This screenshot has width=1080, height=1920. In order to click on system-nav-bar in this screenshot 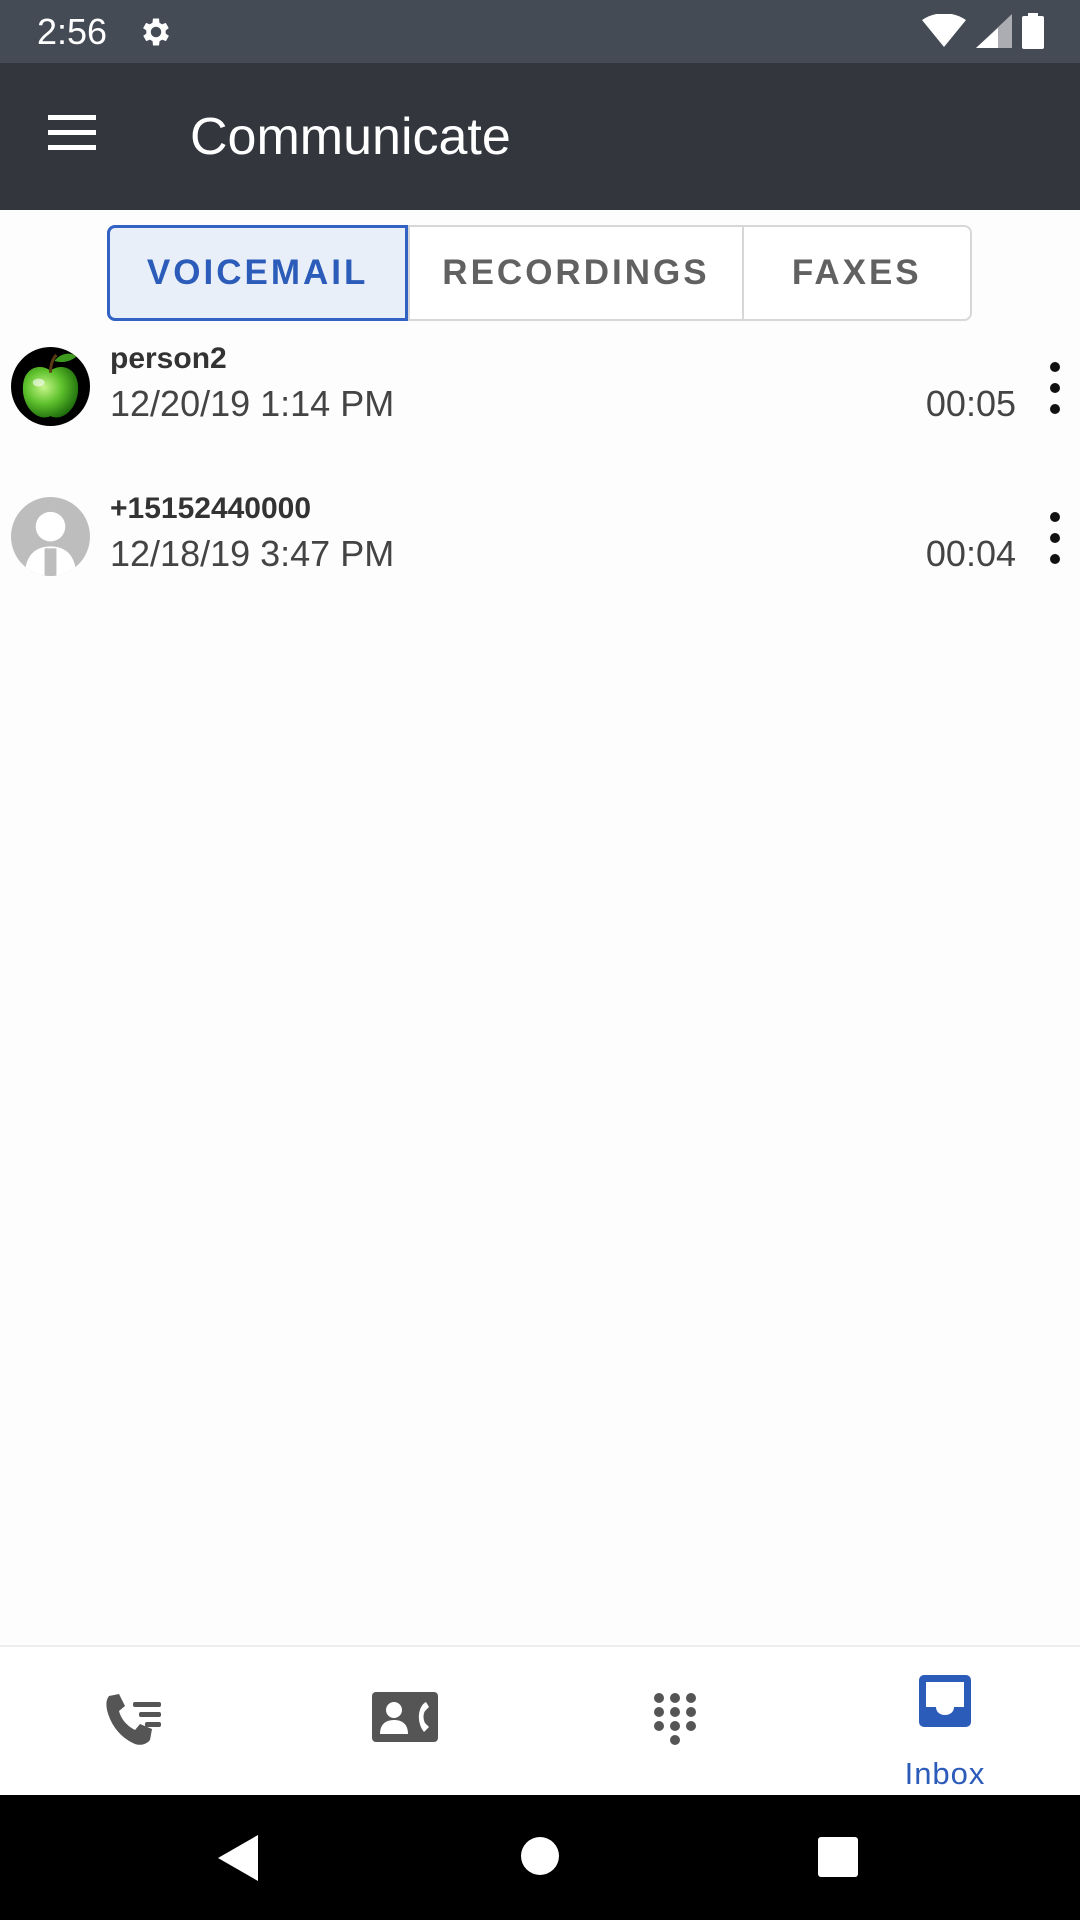, I will do `click(540, 1857)`.